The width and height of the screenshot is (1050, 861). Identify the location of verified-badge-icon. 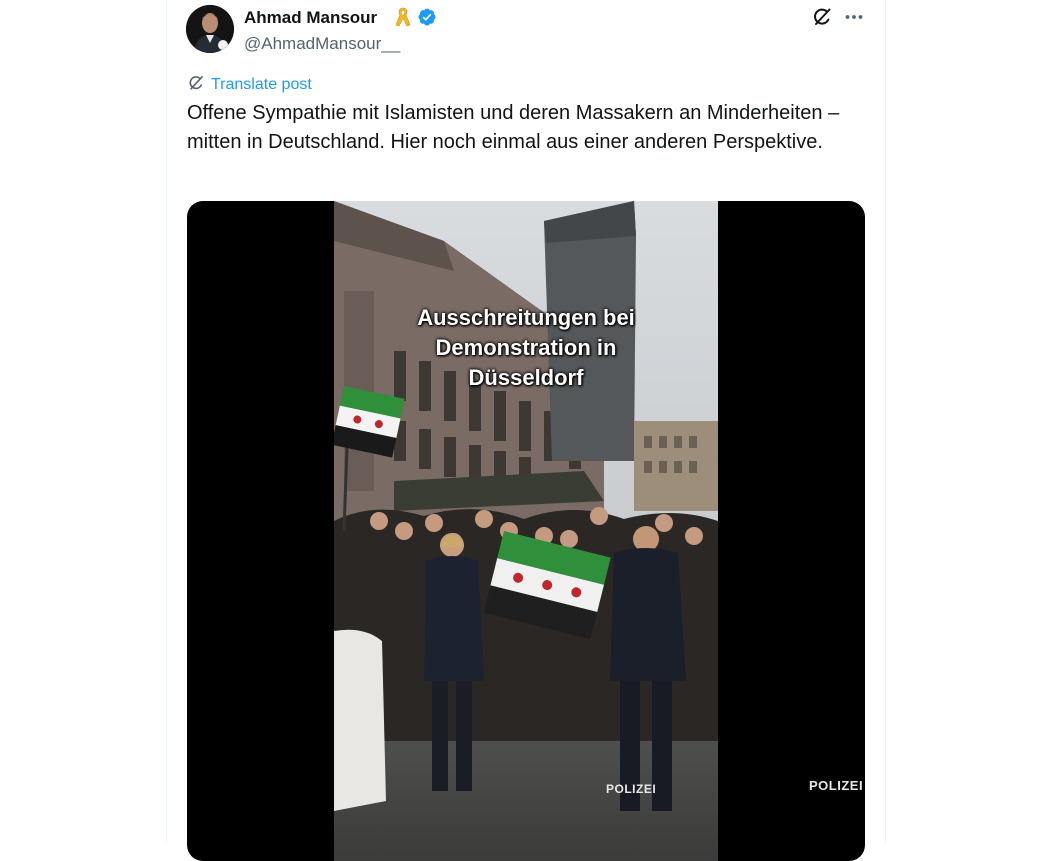
(427, 17).